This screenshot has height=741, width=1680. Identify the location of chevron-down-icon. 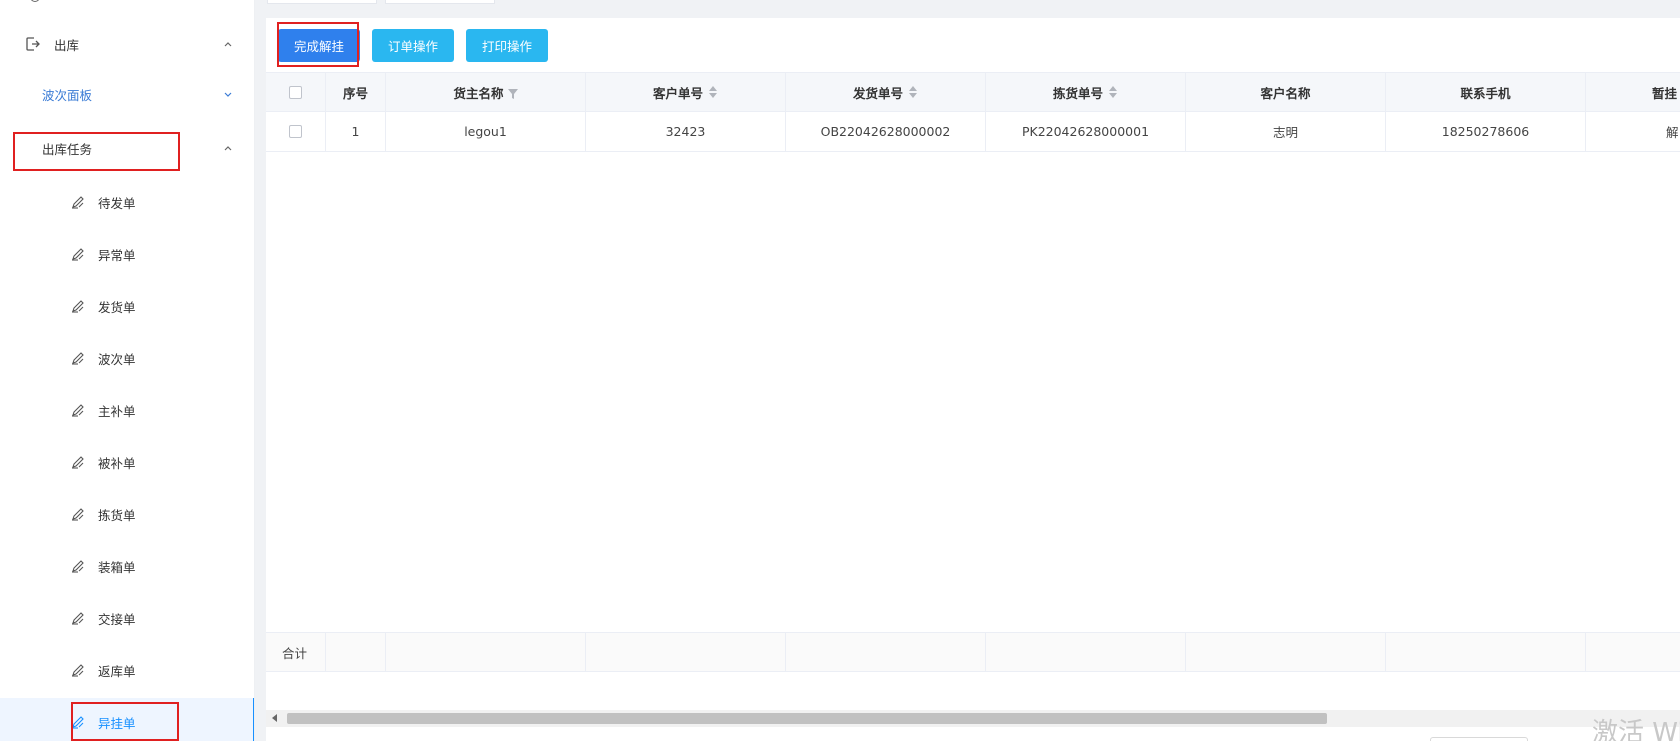
(228, 94).